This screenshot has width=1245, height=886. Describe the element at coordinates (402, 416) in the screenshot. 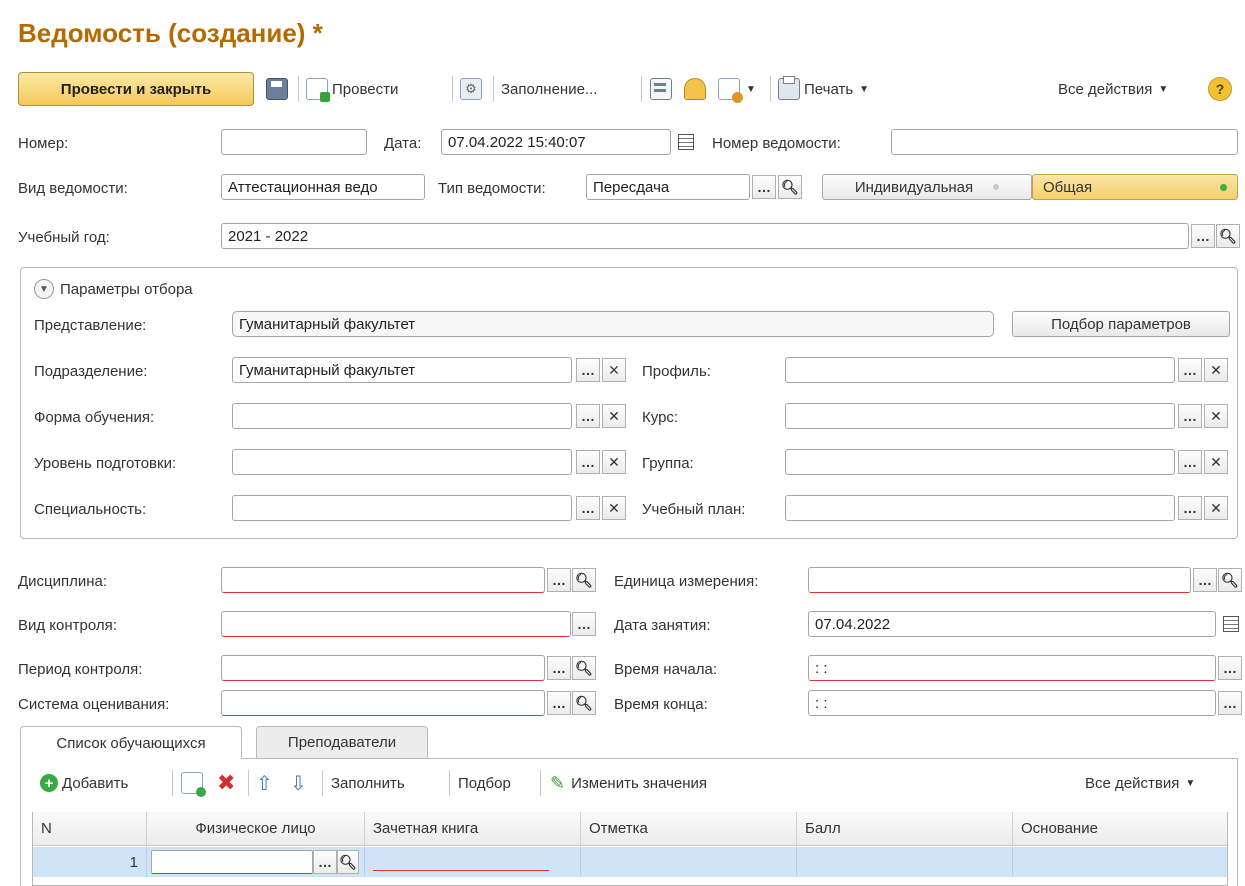

I see `study-form-field` at that location.